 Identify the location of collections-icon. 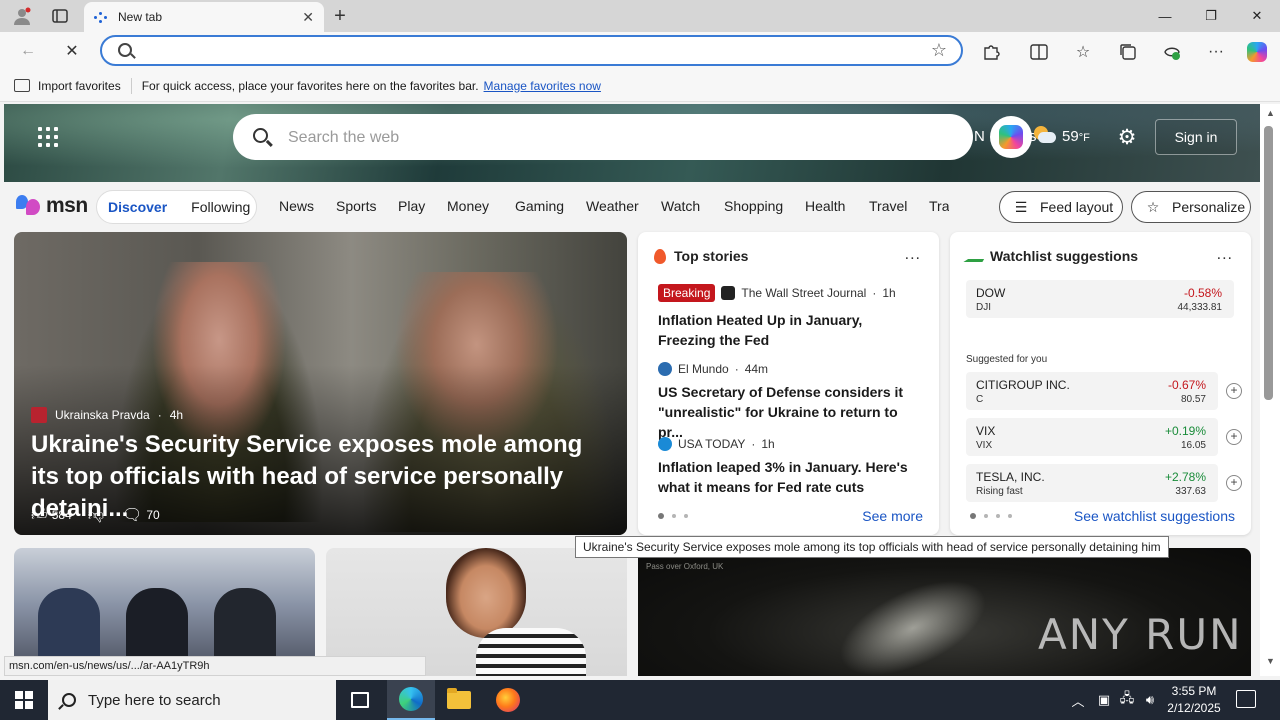
(1128, 52).